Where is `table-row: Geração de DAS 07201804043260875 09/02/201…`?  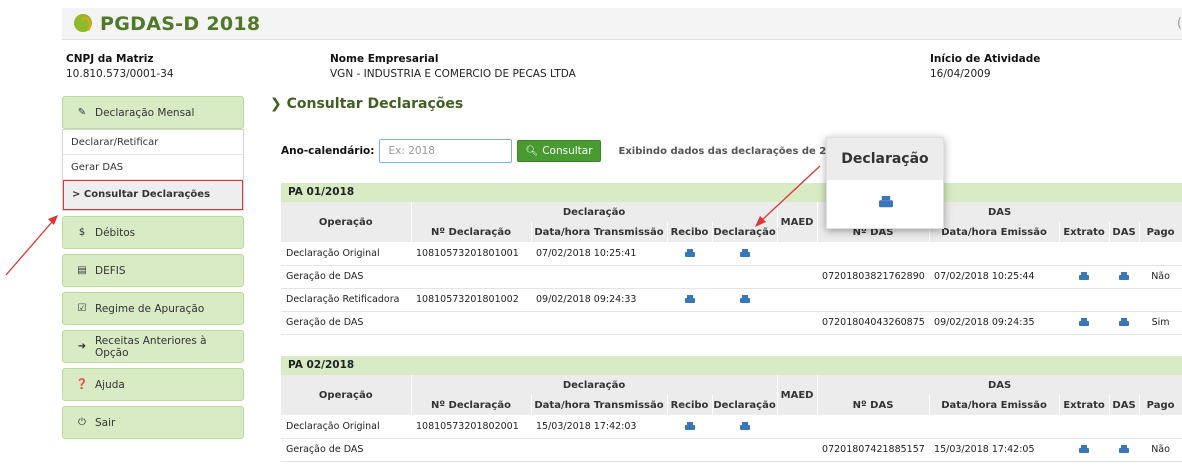
table-row: Geração de DAS 07201804043260875 09/02/201… is located at coordinates (731, 323).